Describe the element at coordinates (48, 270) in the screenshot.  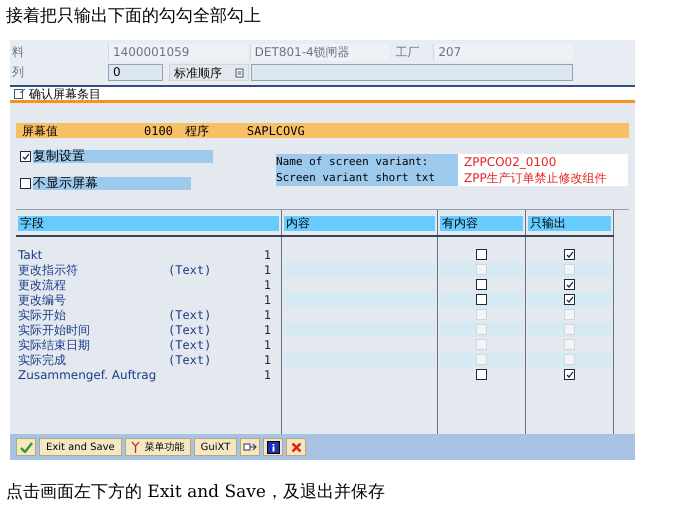
I see `field-name: 更改指示符` at that location.